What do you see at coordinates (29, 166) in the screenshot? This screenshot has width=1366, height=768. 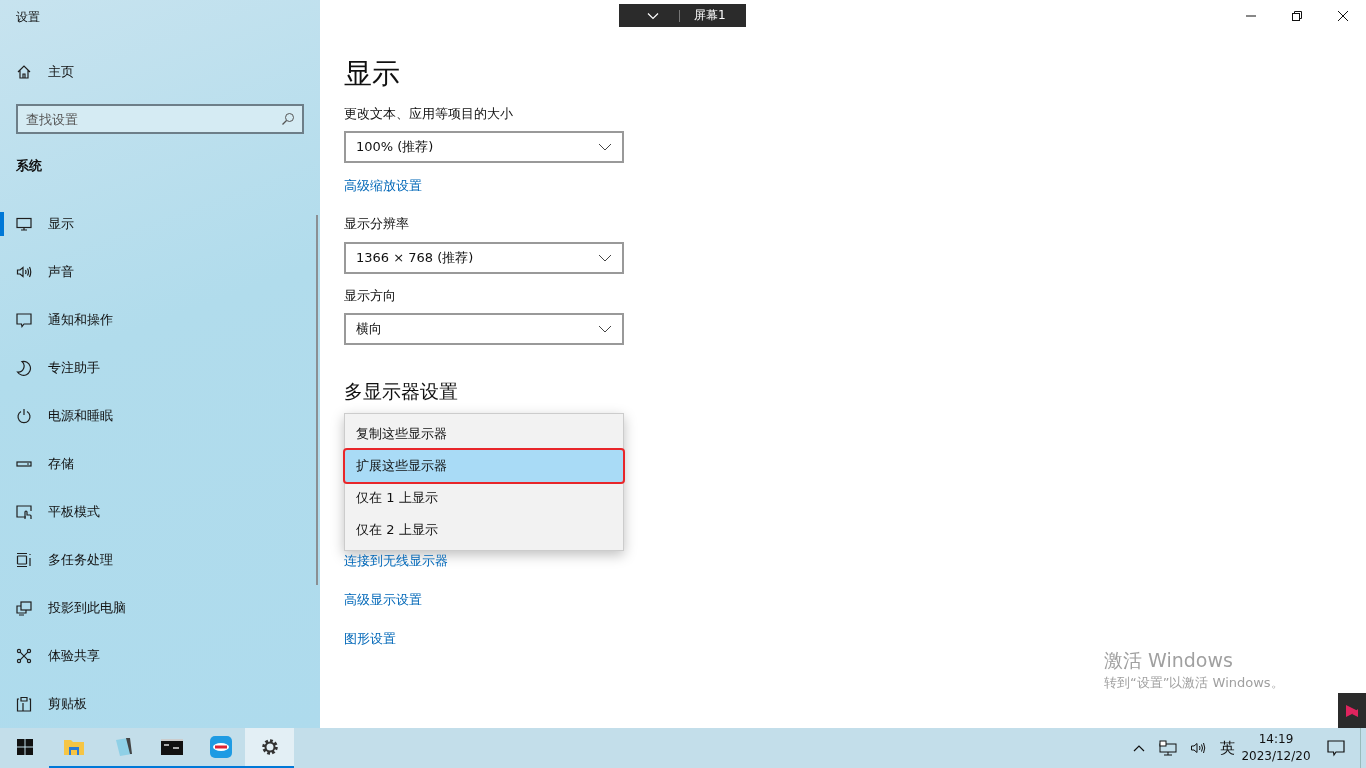 I see `section-heading: 系统` at bounding box center [29, 166].